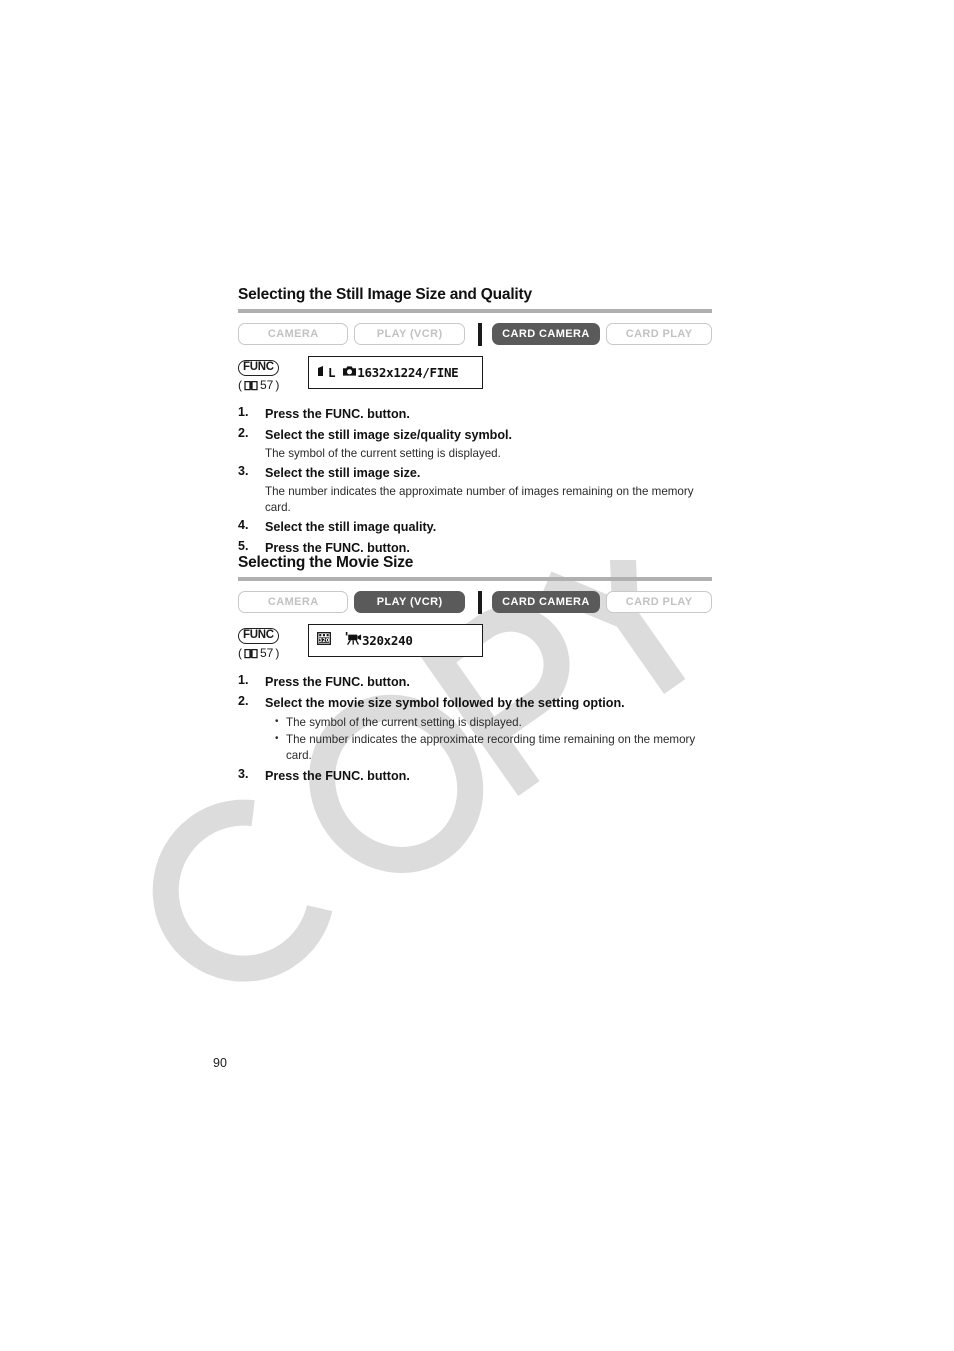 Image resolution: width=954 pixels, height=1351 pixels. Describe the element at coordinates (349, 373) in the screenshot. I see `still-camera-icon` at that location.